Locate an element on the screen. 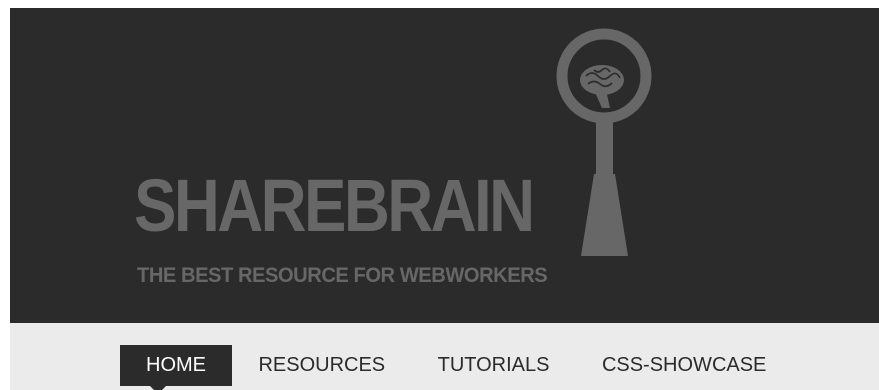  magnifier-brain-icon is located at coordinates (604, 142).